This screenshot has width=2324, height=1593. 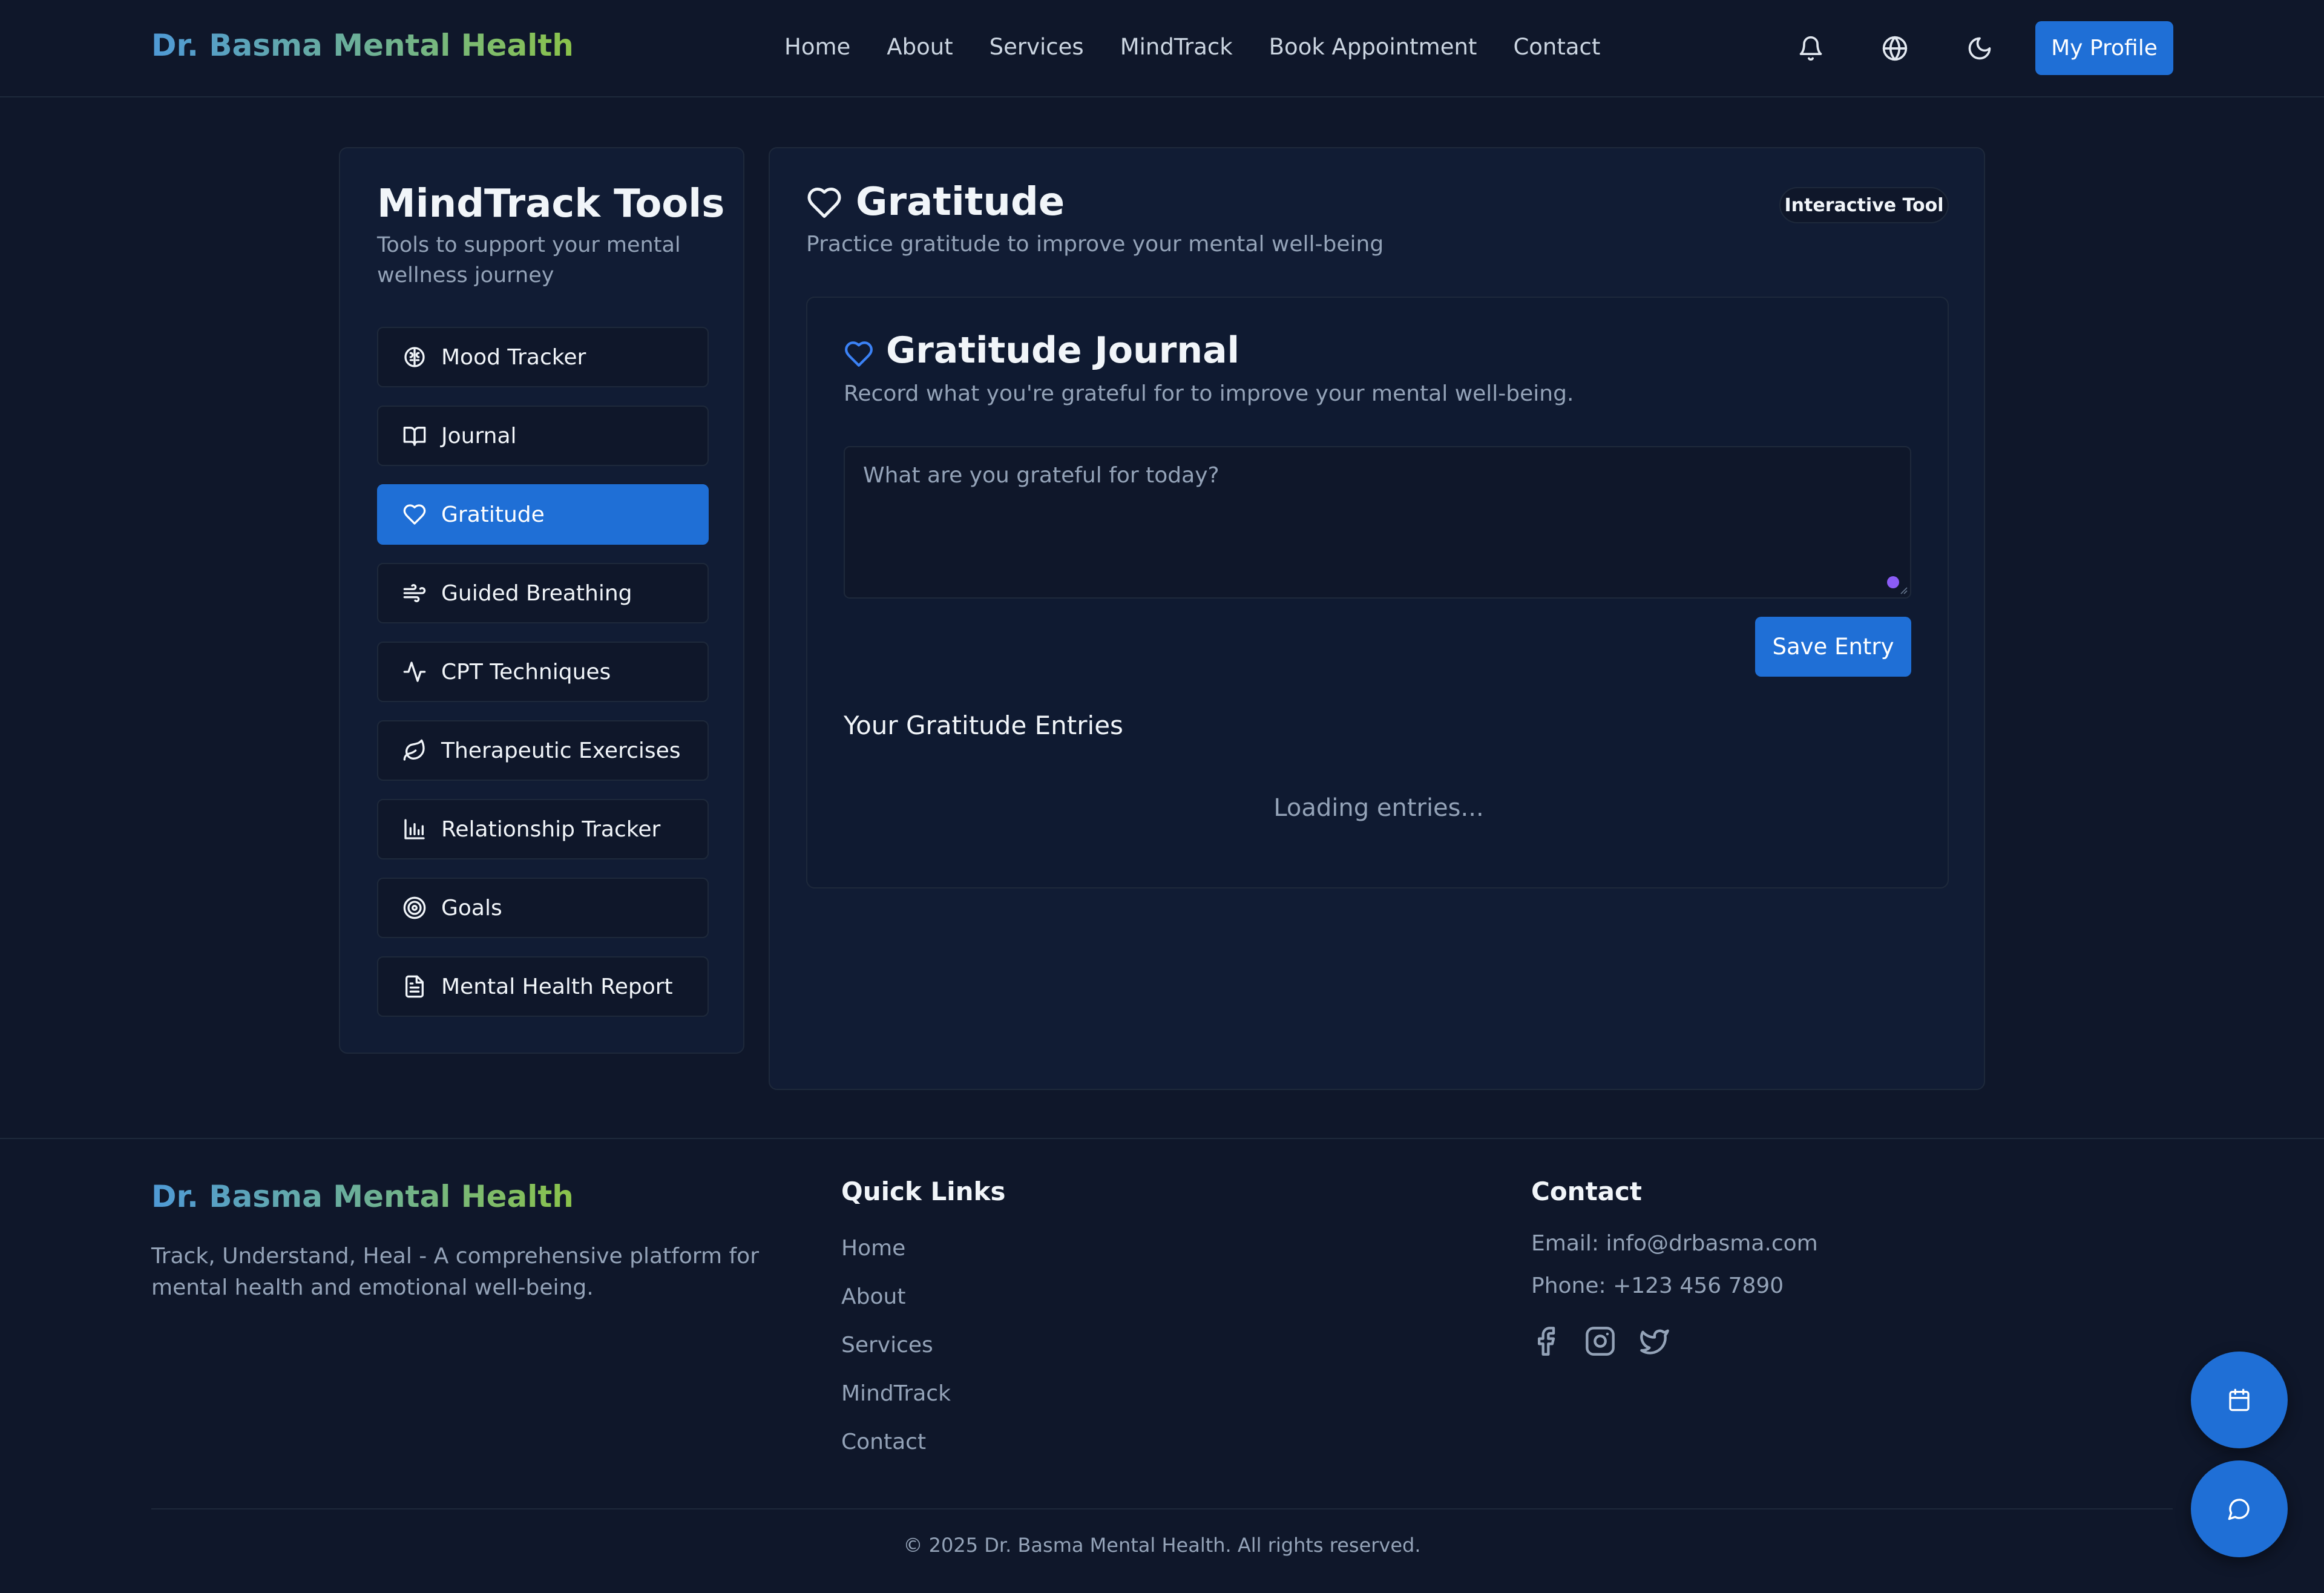 I want to click on sidebar-item-label: Mood Tracker, so click(x=513, y=357).